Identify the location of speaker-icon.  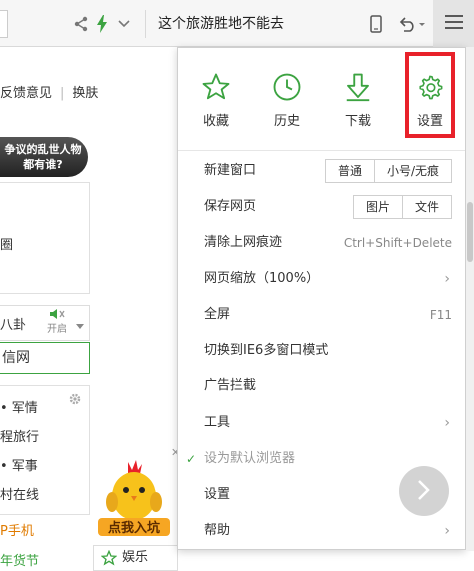
(57, 316).